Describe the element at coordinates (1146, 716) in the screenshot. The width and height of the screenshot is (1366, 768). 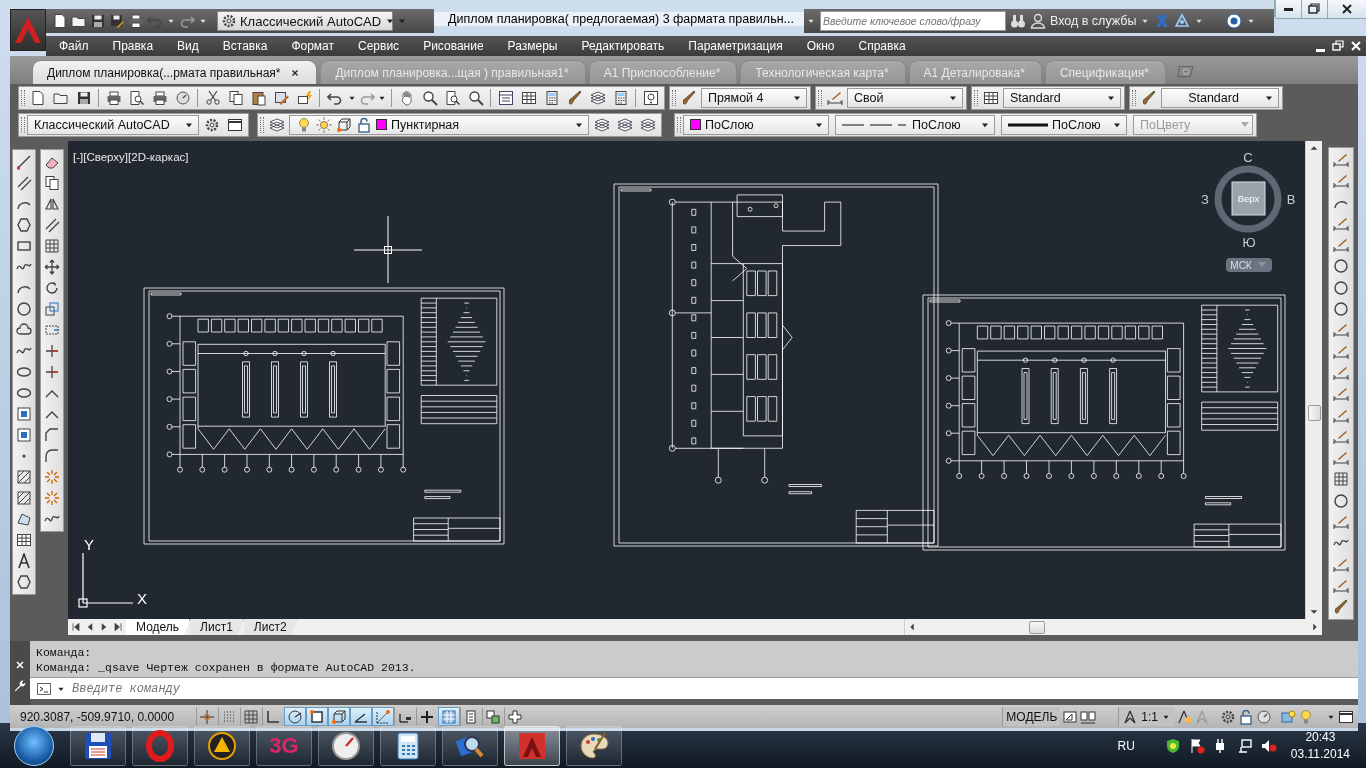
I see `annotation-scale-button: 1:1` at that location.